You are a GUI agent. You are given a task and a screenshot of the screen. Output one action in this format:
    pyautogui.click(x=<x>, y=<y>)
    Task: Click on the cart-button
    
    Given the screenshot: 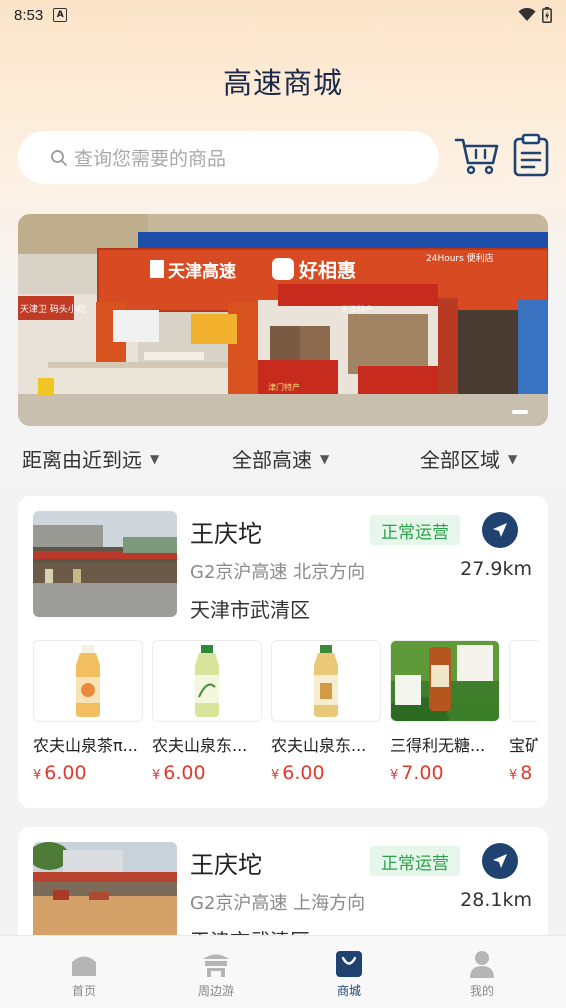 What is the action you would take?
    pyautogui.click(x=477, y=155)
    